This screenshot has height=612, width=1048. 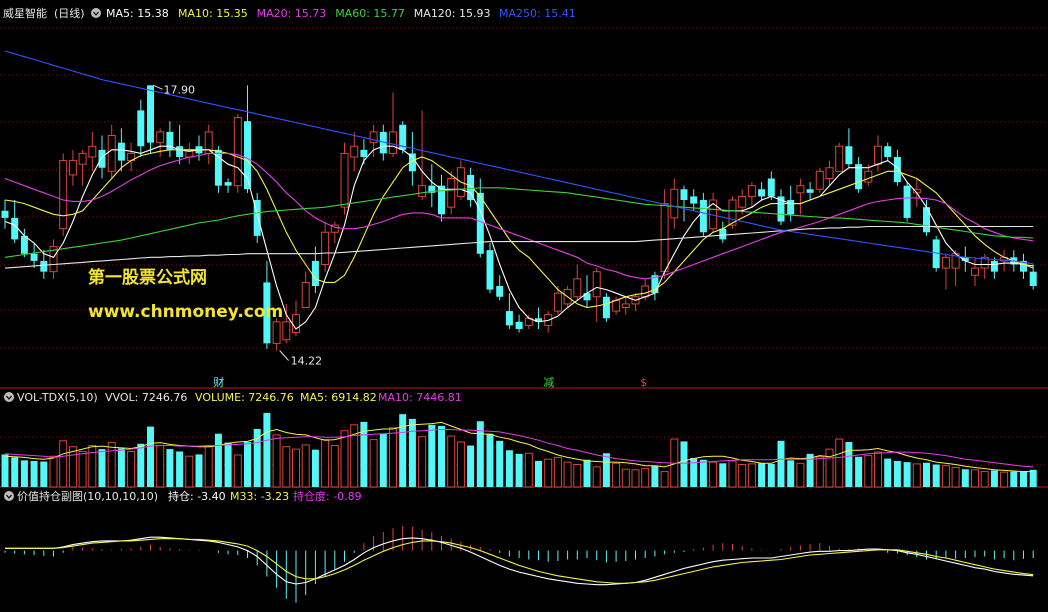 I want to click on event-marker: 财, so click(x=218, y=382).